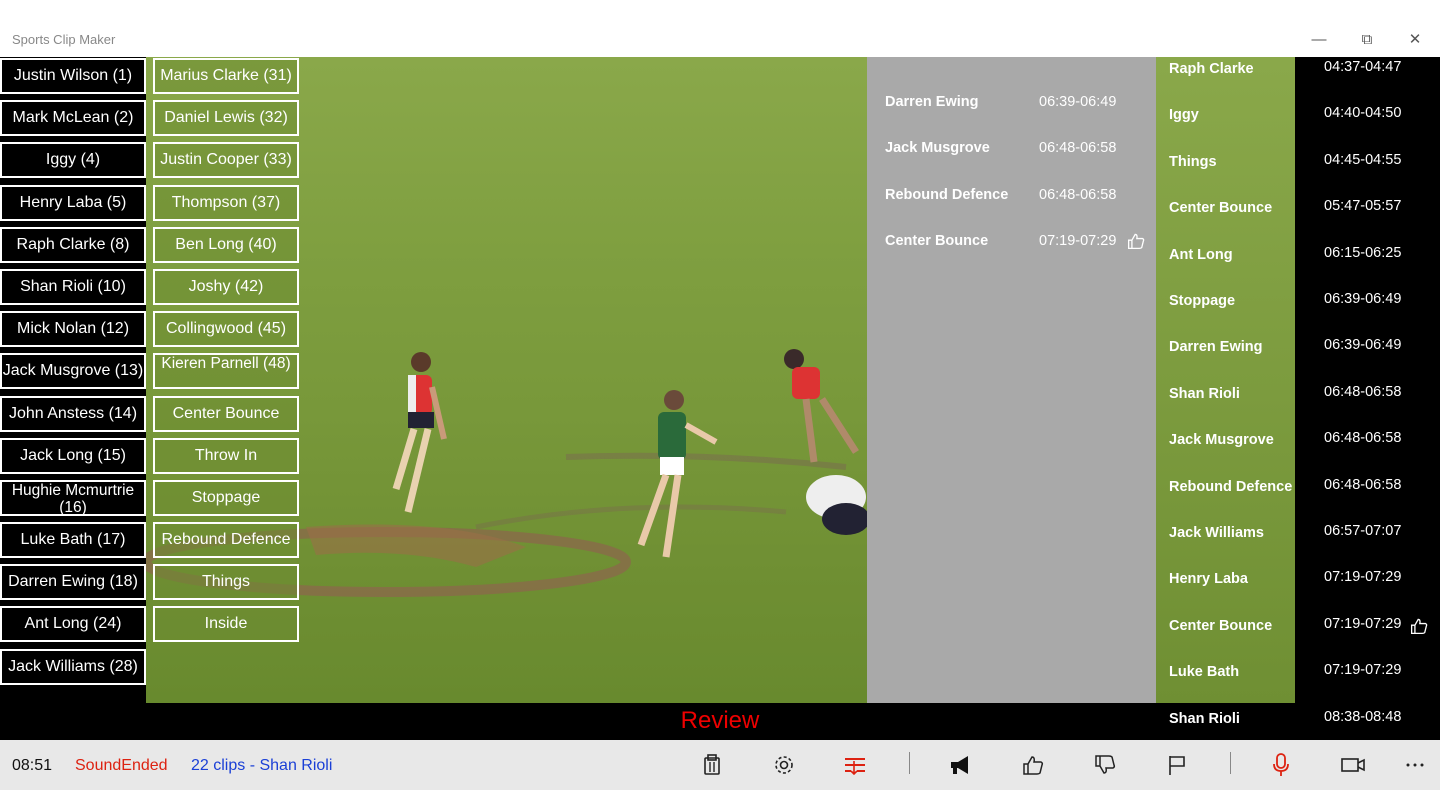  I want to click on clip-time: 06:15-06:25, so click(1363, 252).